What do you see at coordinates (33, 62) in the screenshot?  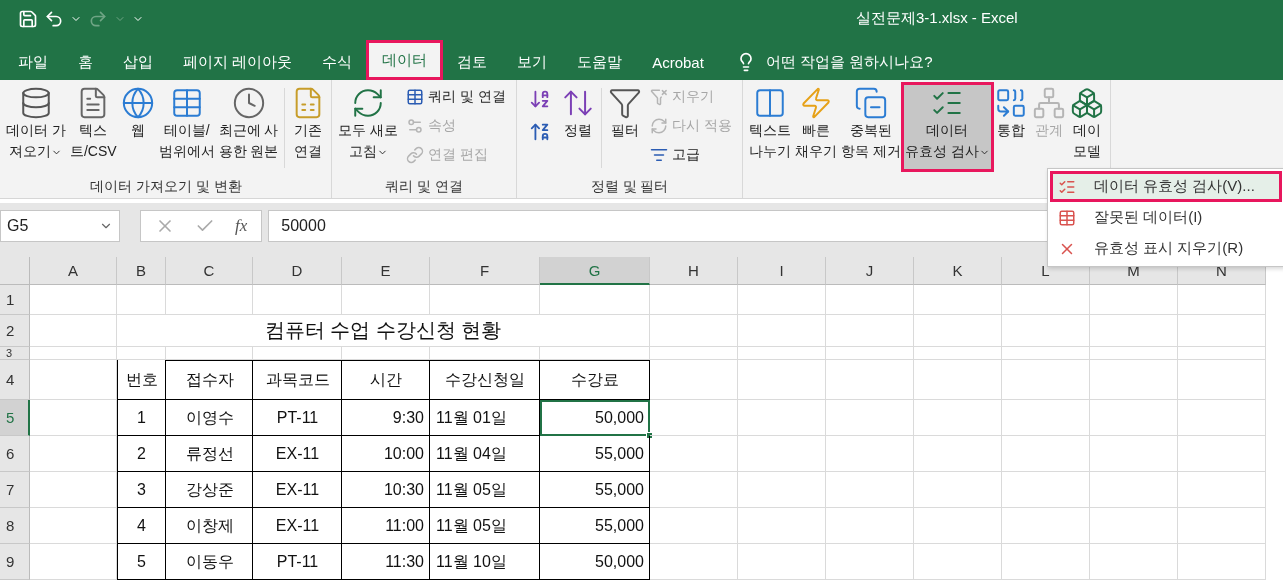 I see `ribbon-tab: 파일` at bounding box center [33, 62].